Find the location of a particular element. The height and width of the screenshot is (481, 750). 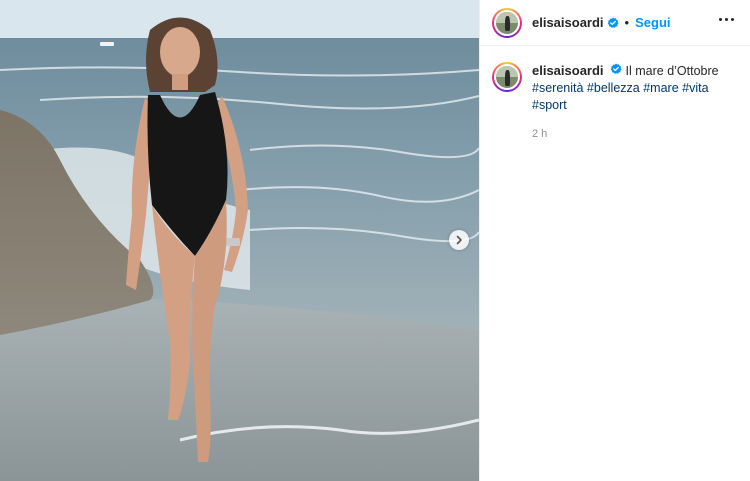

hashtag-link: #serenità is located at coordinates (557, 88).